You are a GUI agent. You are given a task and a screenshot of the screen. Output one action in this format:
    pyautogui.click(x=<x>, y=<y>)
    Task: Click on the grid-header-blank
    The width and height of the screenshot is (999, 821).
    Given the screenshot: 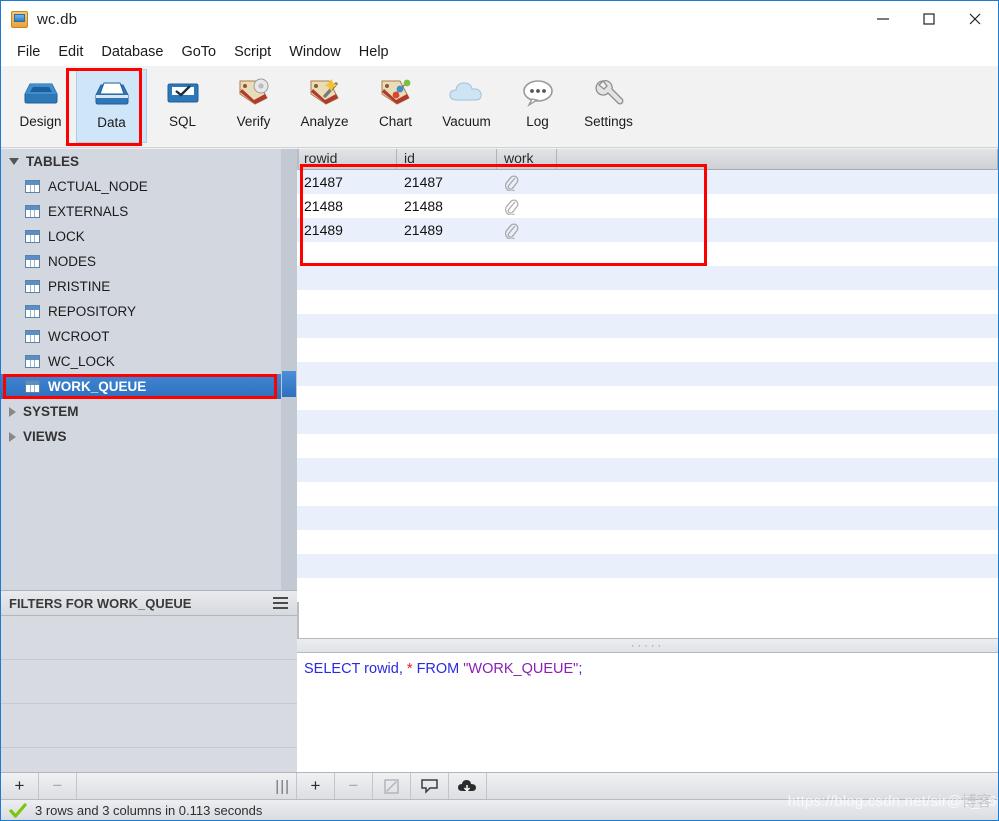 What is the action you would take?
    pyautogui.click(x=777, y=159)
    